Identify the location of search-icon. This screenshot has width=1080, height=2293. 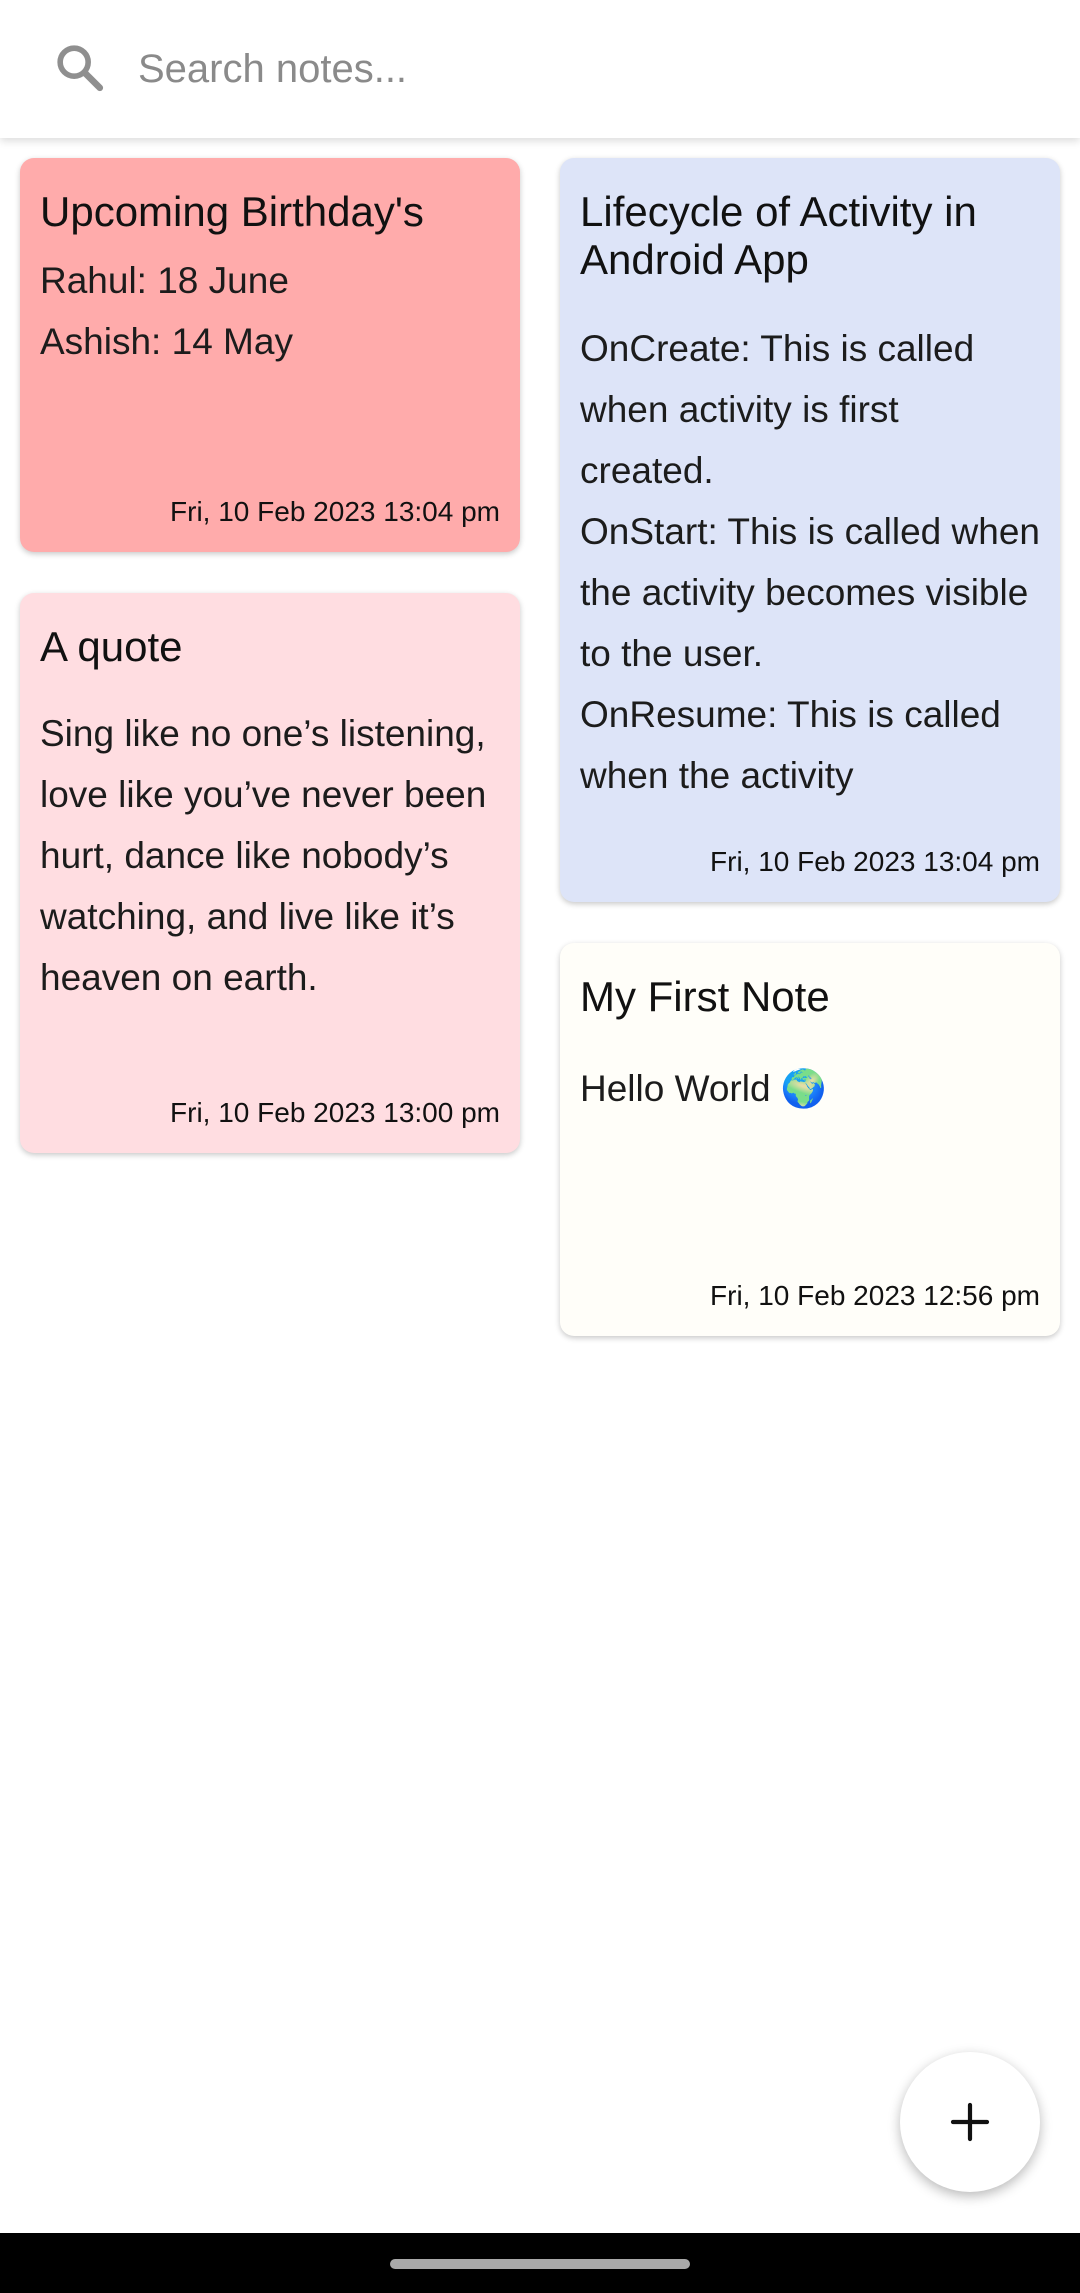
(80, 68).